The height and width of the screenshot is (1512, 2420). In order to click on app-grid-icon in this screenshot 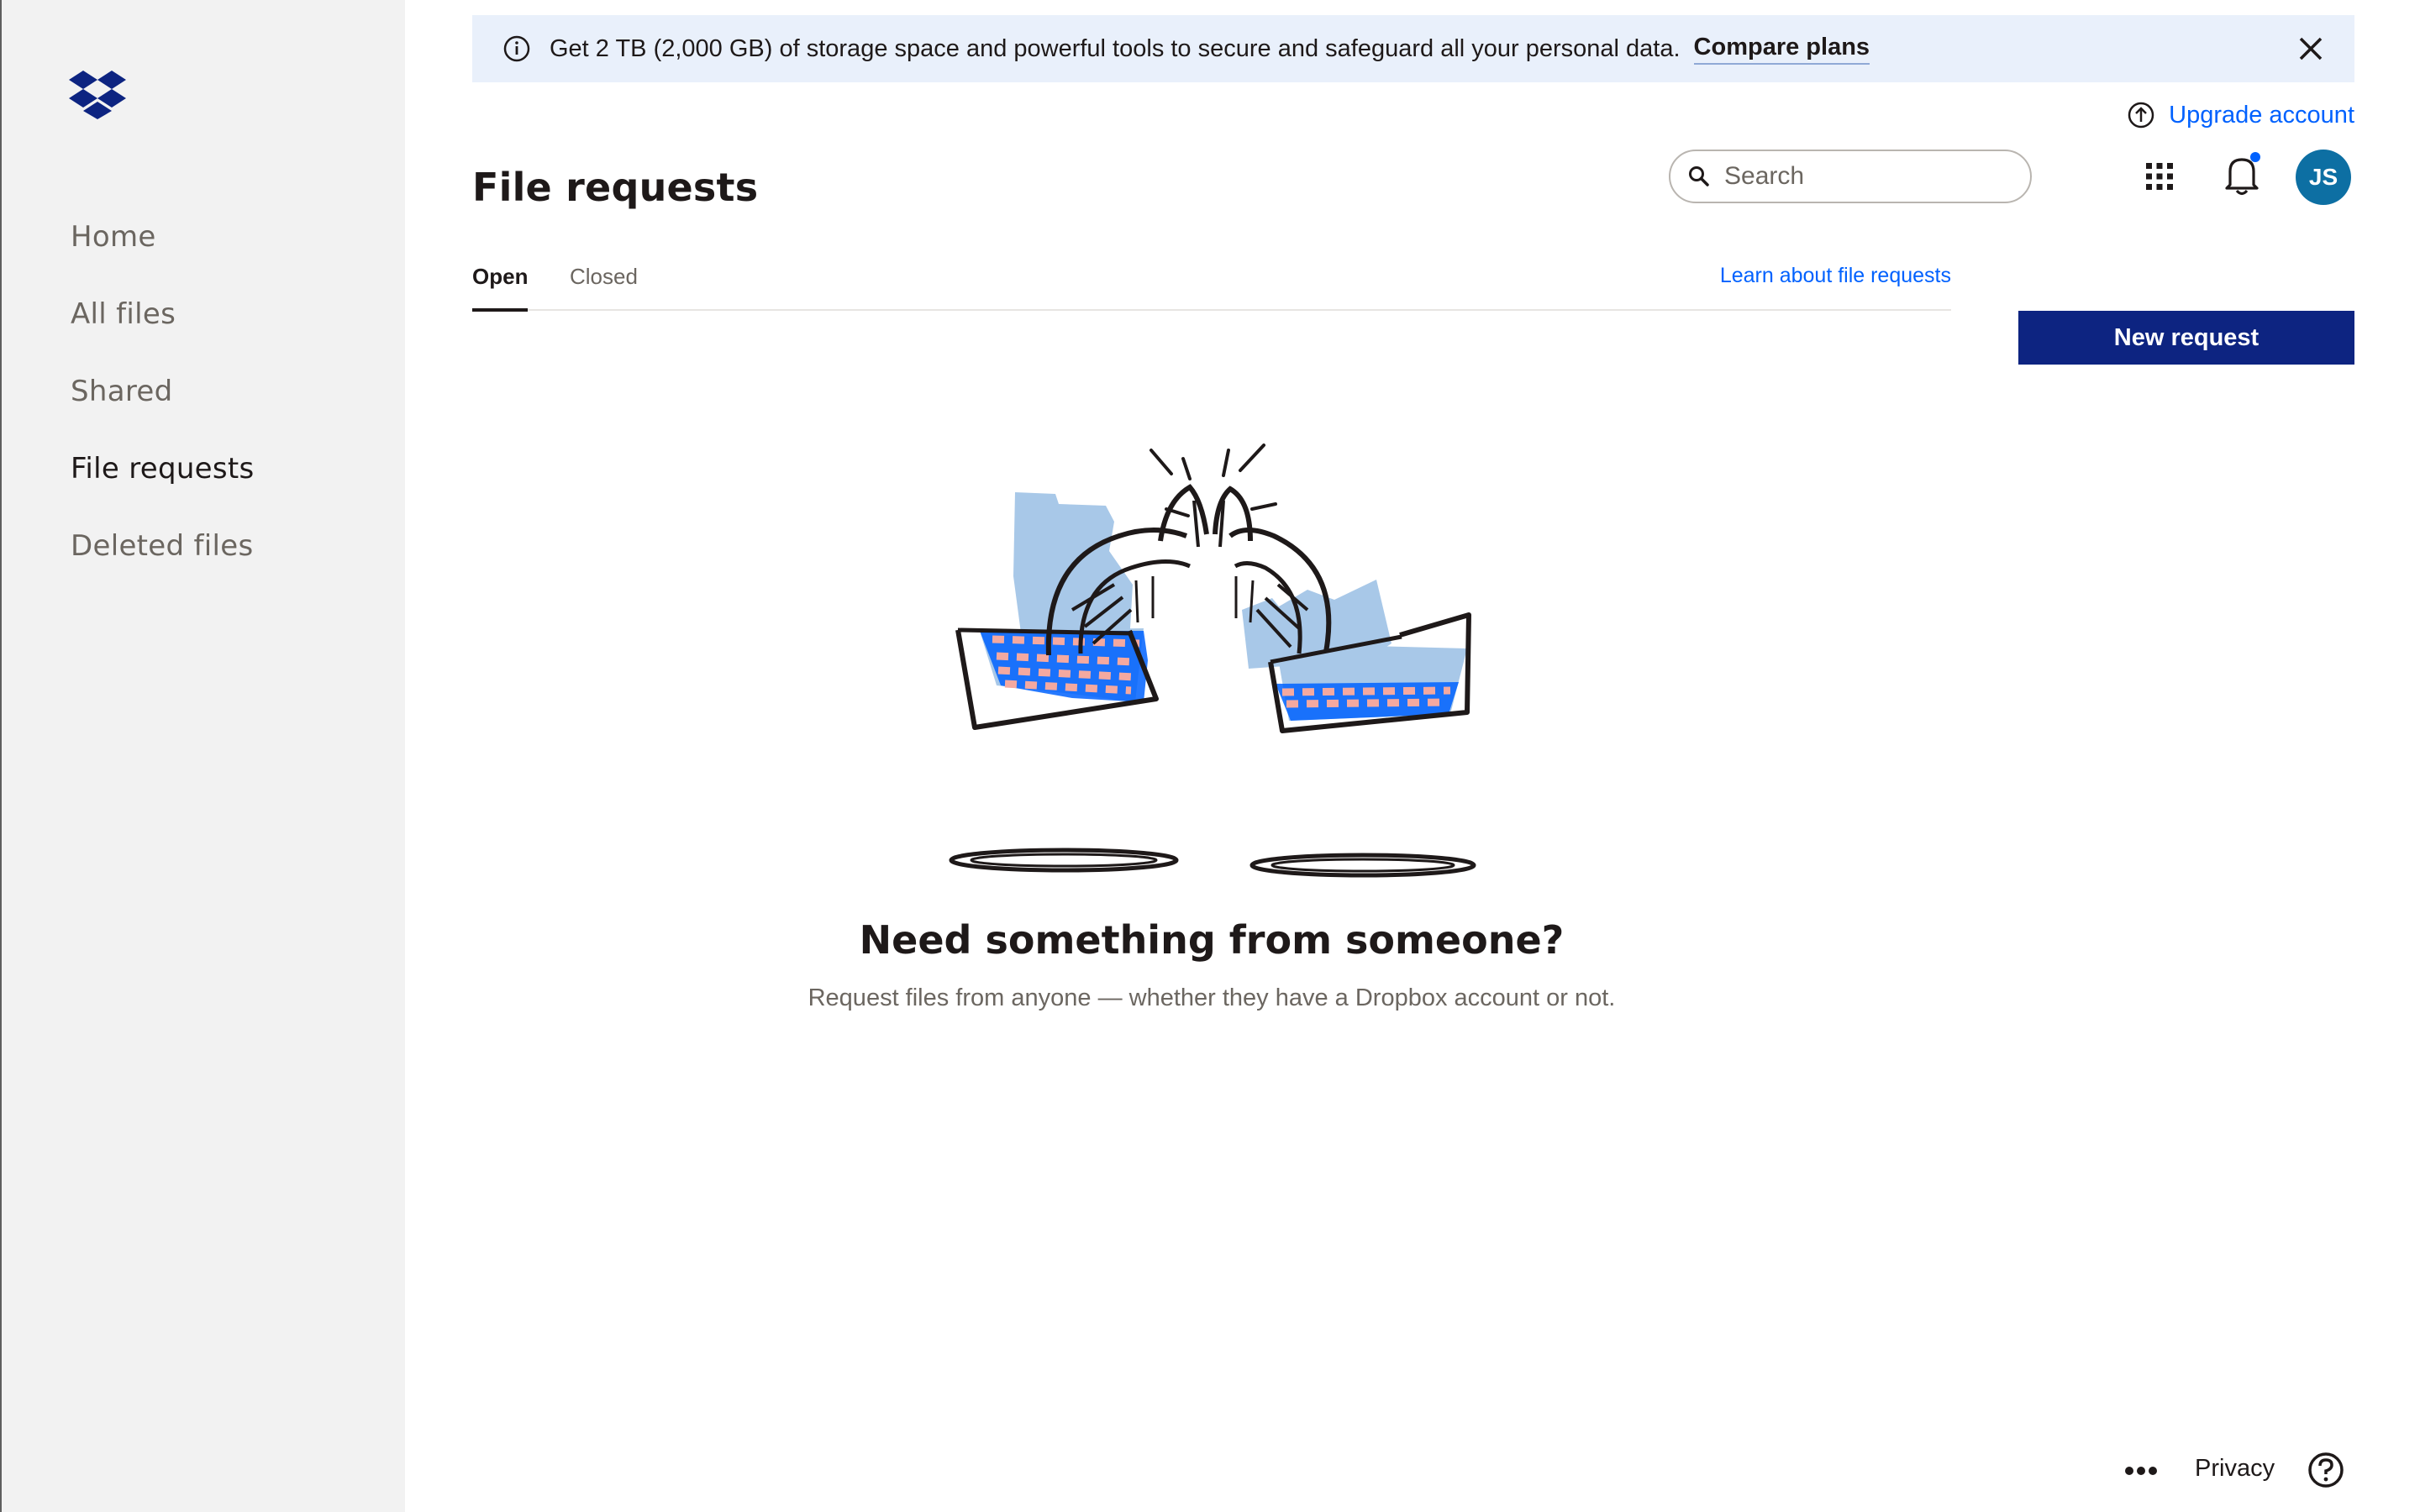, I will do `click(2159, 176)`.